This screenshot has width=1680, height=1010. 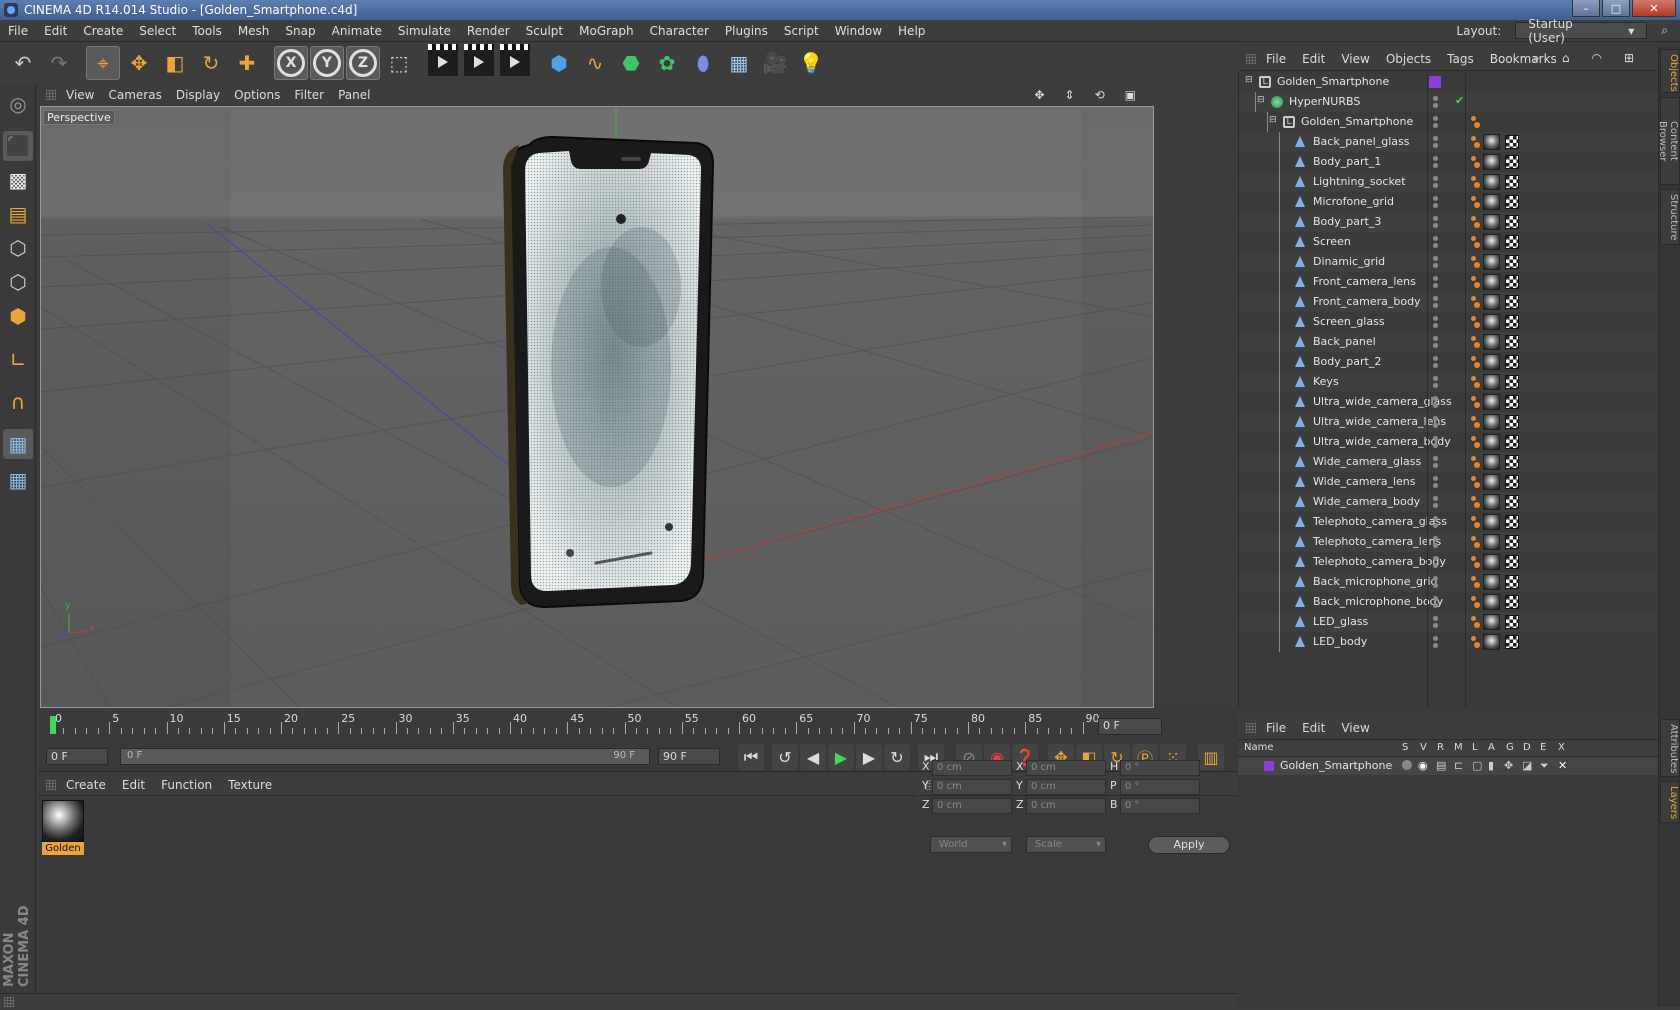 I want to click on timeline-ruler: 0 5 10 15 20 25 30 35 40 45 50 55 60 65 70 75 80 85 90 0 F, so click(x=638, y=725).